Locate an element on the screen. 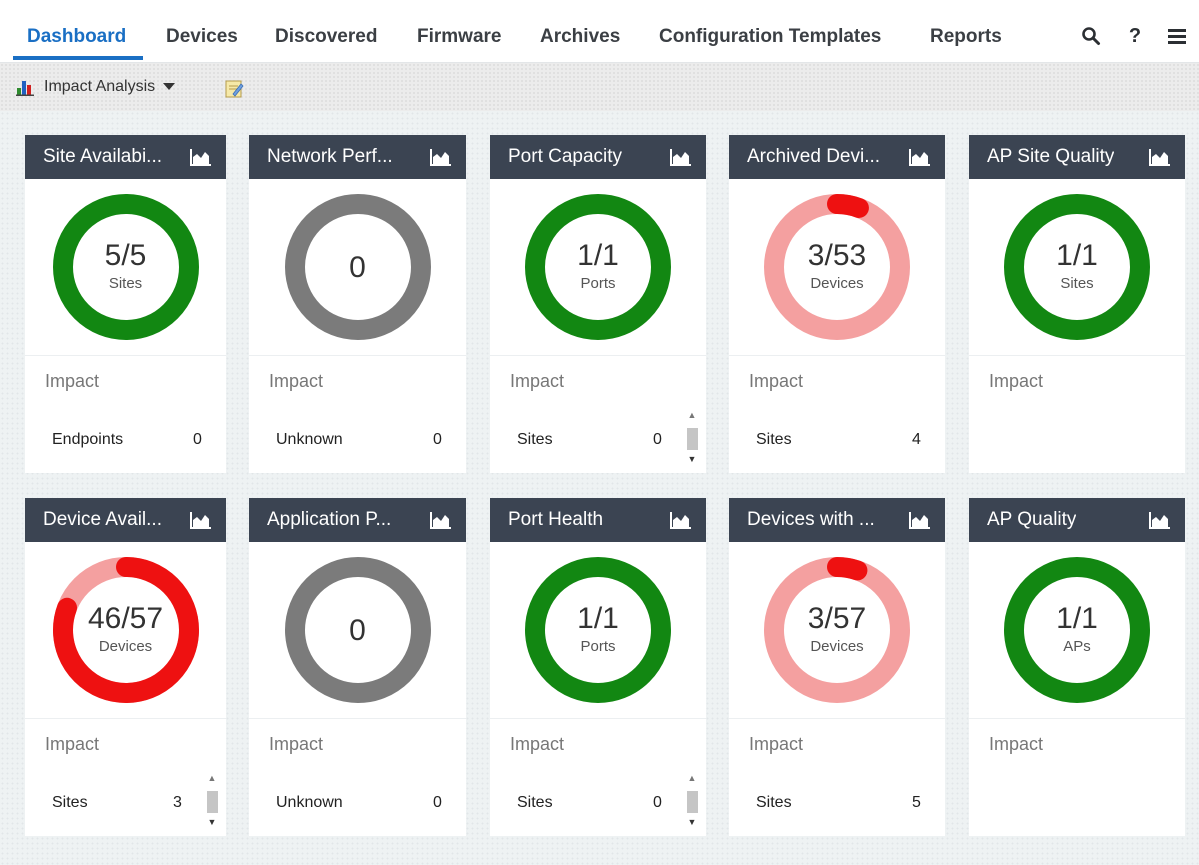 The width and height of the screenshot is (1199, 865). dashboard-card: Application P... 0 Impact Unknown 0 is located at coordinates (357, 667).